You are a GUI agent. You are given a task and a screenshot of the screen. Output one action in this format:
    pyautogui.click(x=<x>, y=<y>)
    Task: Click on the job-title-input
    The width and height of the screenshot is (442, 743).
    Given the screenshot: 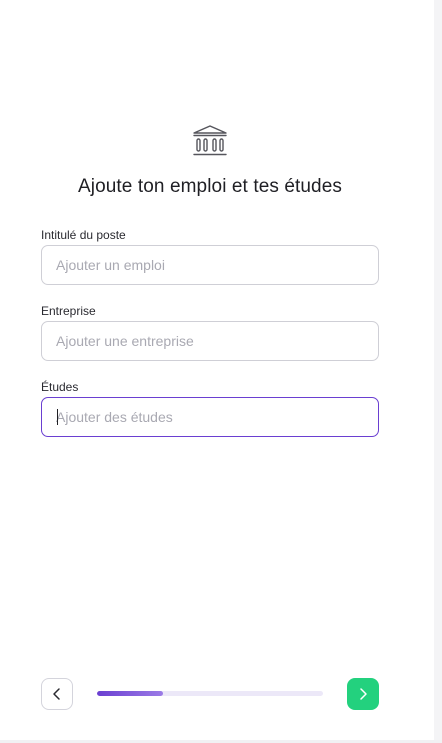 What is the action you would take?
    pyautogui.click(x=204, y=265)
    